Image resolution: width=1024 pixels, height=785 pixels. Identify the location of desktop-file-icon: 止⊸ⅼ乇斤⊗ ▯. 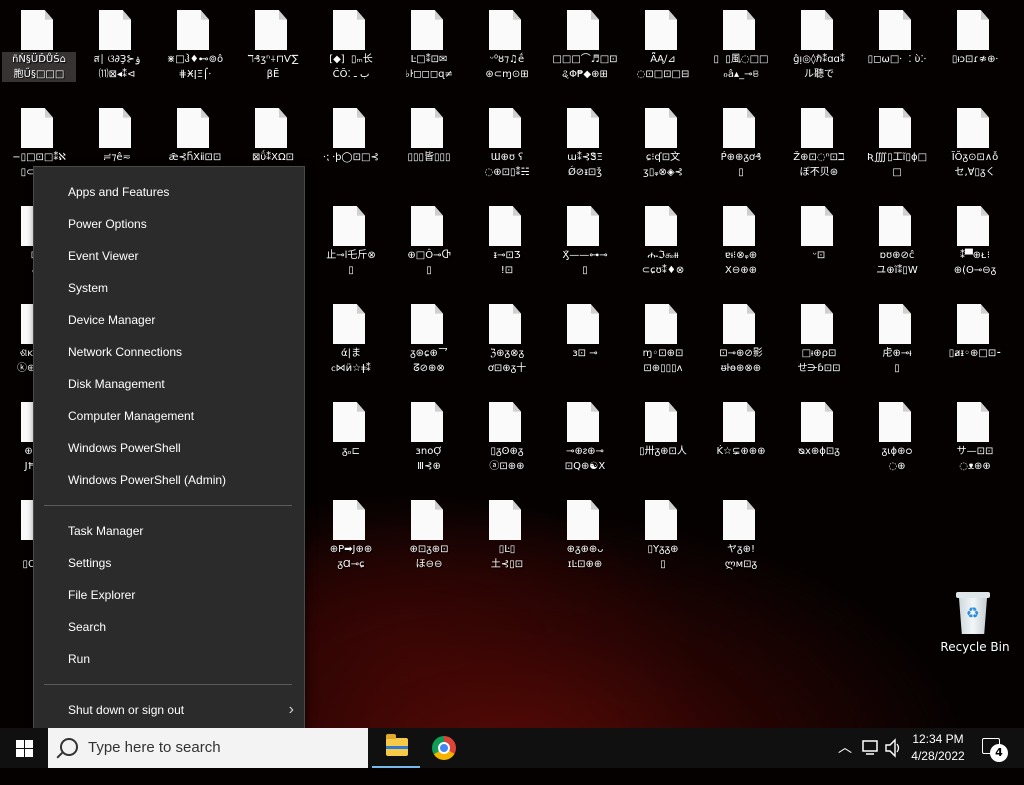
(351, 244).